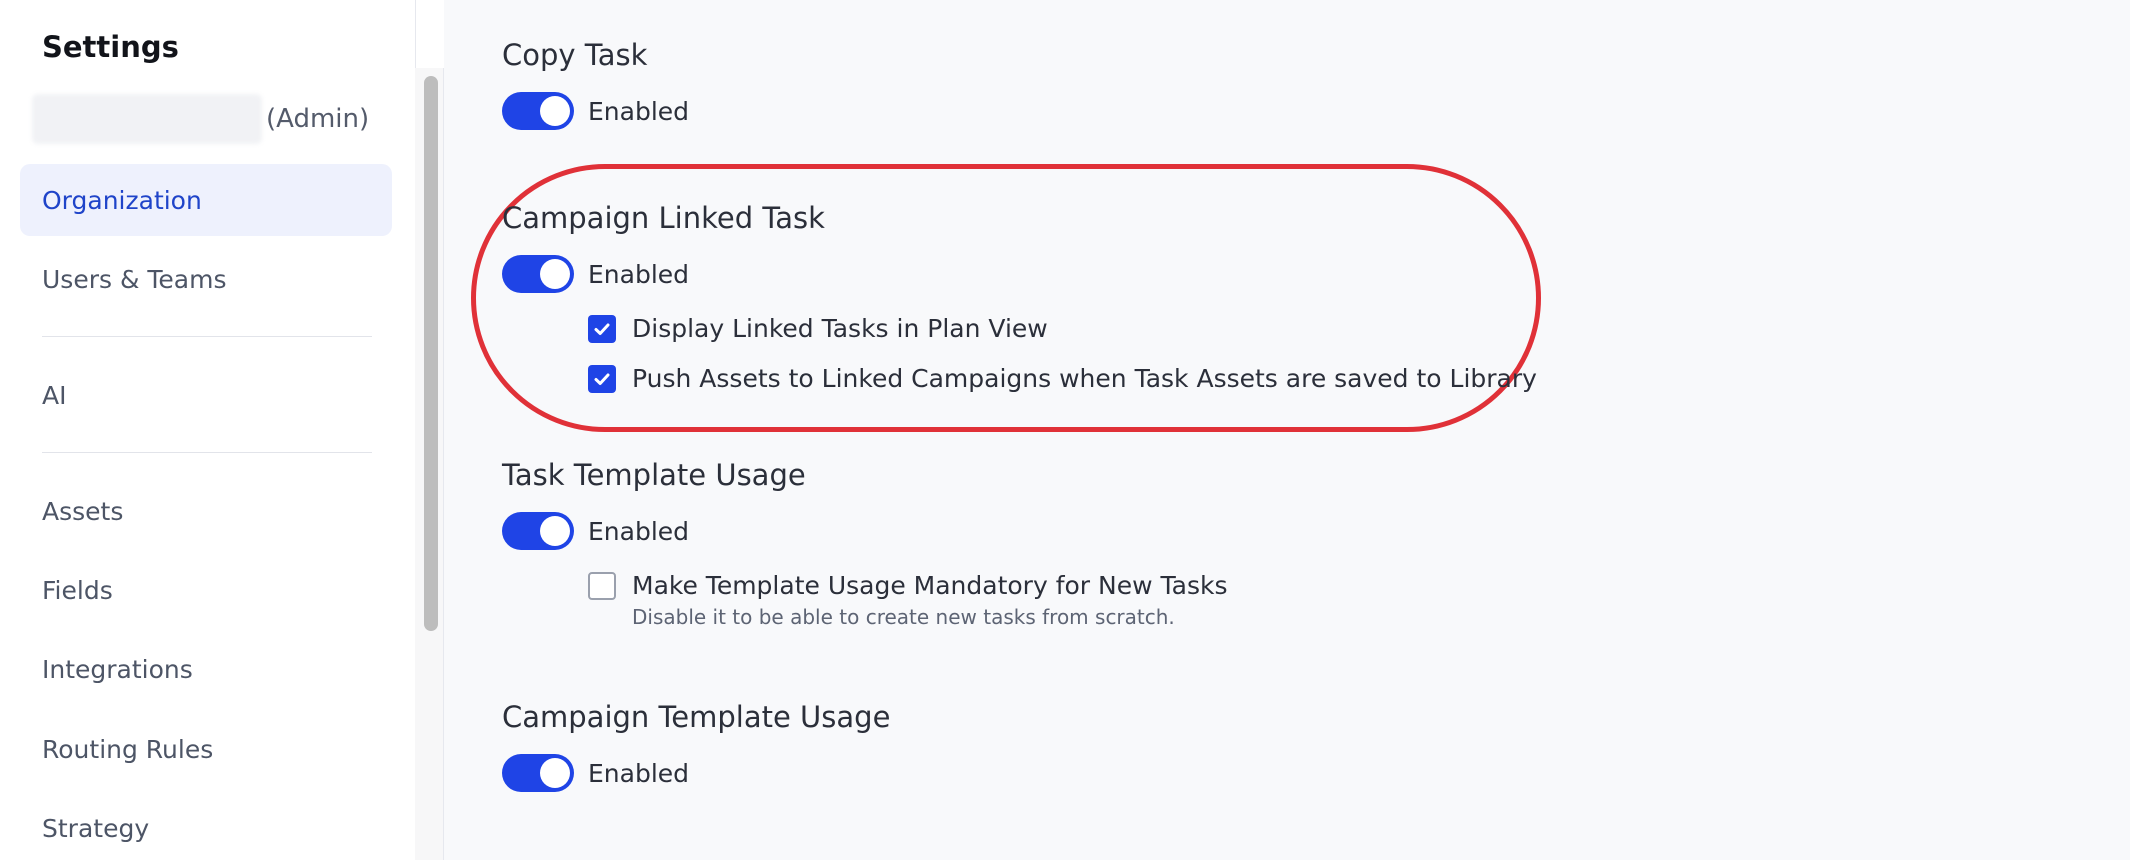 This screenshot has height=864, width=2130. Describe the element at coordinates (206, 395) in the screenshot. I see `sidebar-item-ai: AI` at that location.